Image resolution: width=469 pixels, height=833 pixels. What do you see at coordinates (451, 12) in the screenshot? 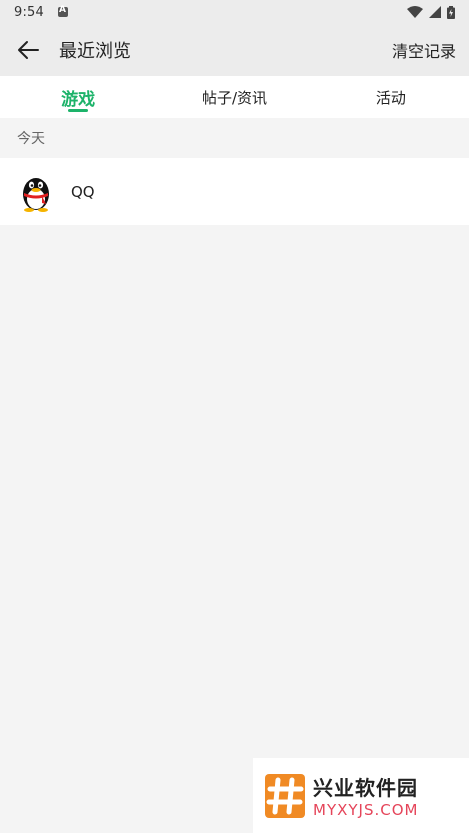
I see `battery-icon` at bounding box center [451, 12].